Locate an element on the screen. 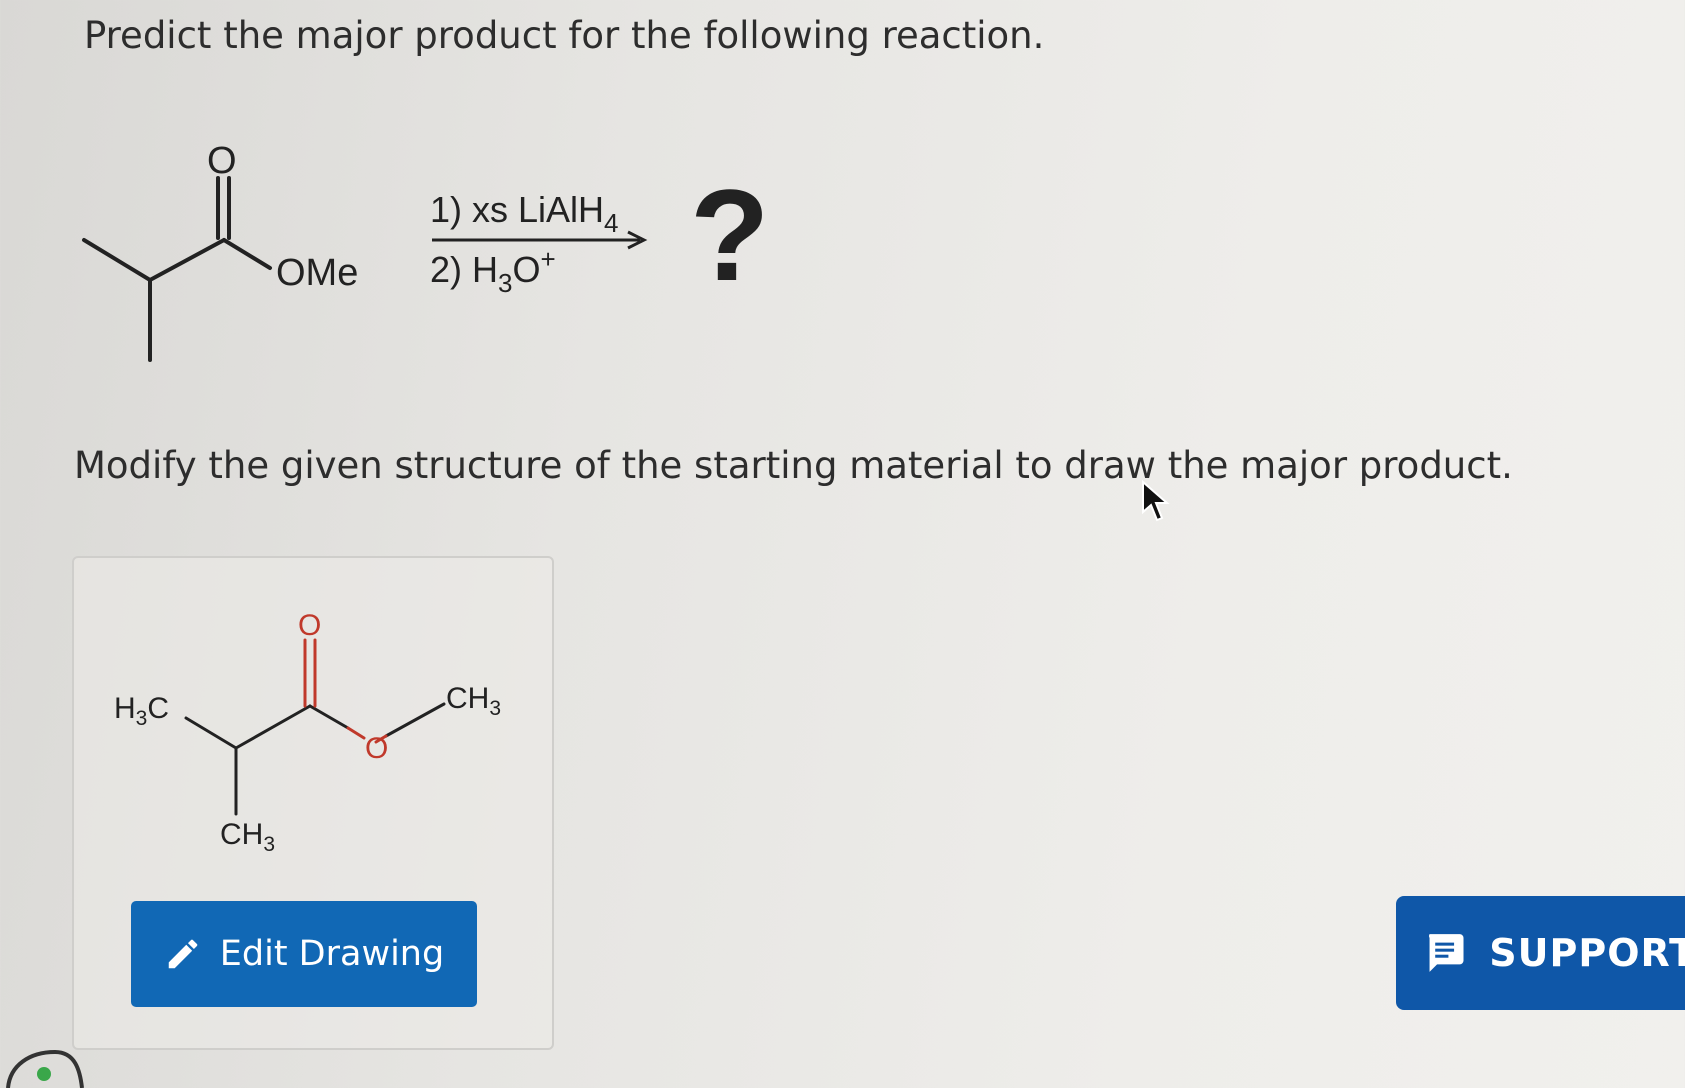 The height and width of the screenshot is (1088, 1685). ch3-right-label: CH3 is located at coordinates (473, 701).